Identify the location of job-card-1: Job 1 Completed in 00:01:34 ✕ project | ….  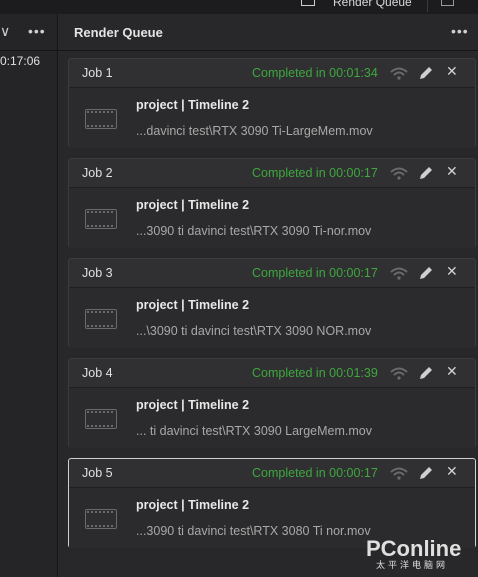
(272, 103).